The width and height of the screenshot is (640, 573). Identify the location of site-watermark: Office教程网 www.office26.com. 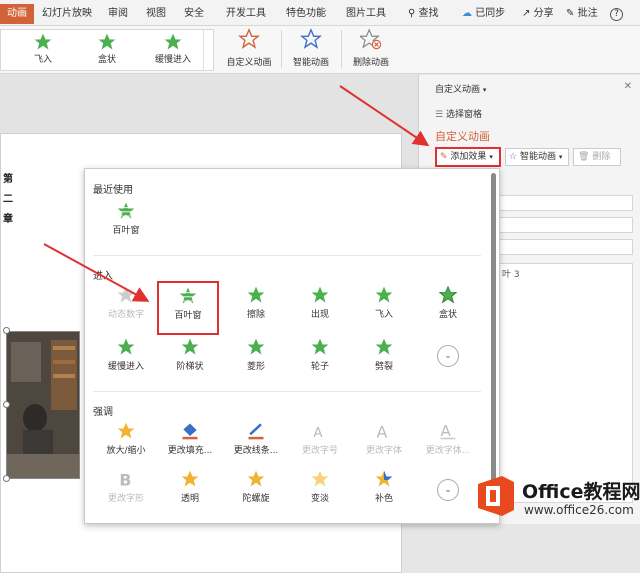
(557, 497).